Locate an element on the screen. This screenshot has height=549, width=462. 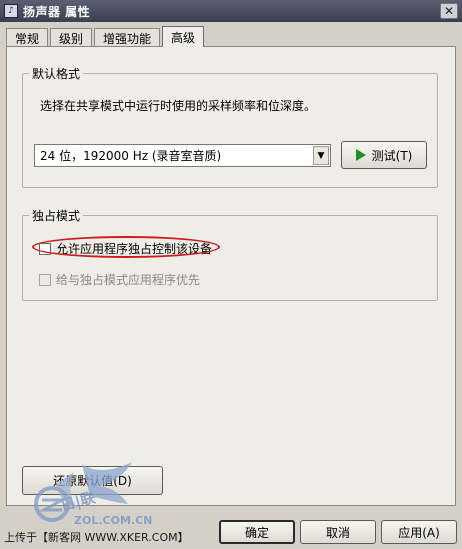
annotation-ellipse is located at coordinates (126, 247).